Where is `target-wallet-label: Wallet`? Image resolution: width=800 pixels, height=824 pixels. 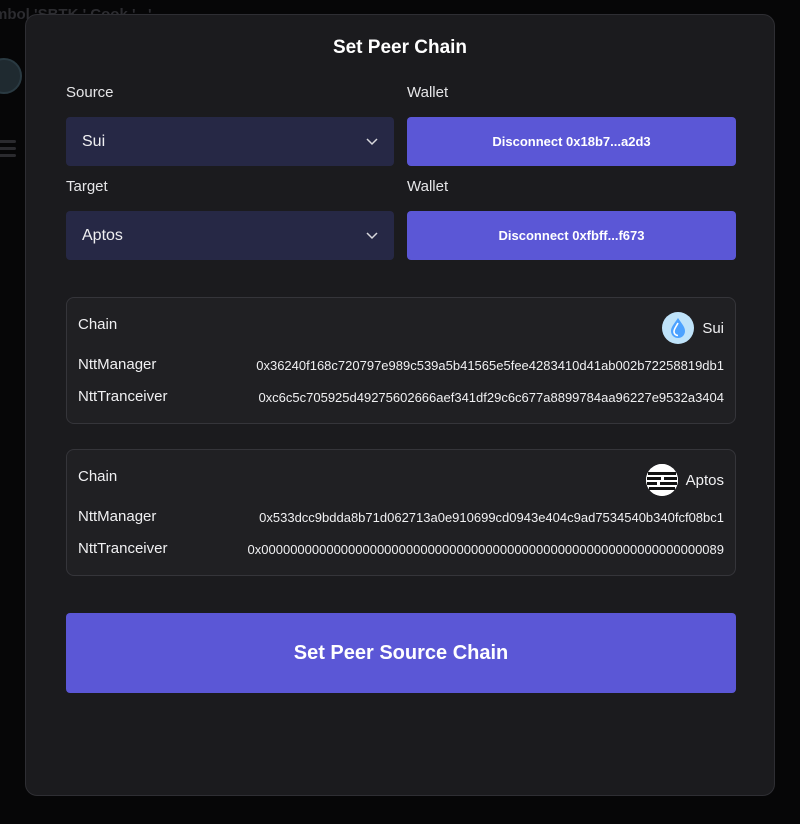
target-wallet-label: Wallet is located at coordinates (428, 186).